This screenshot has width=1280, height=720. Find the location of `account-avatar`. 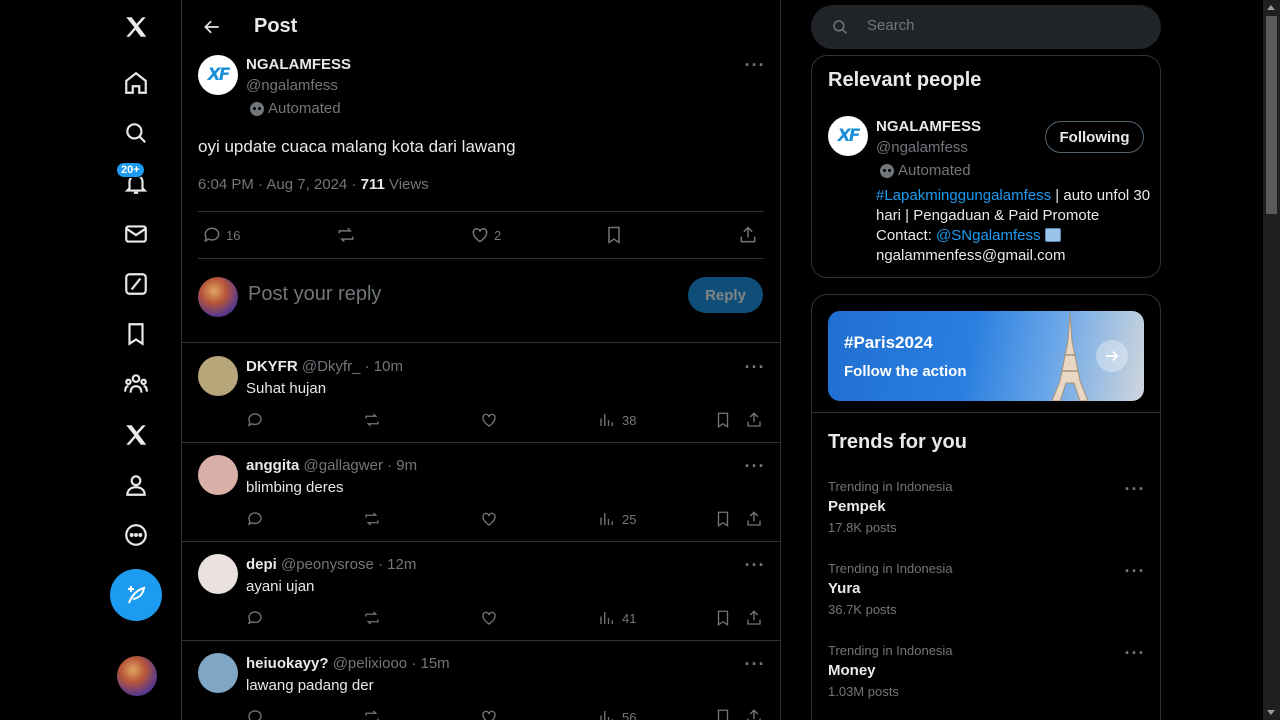

account-avatar is located at coordinates (137, 676).